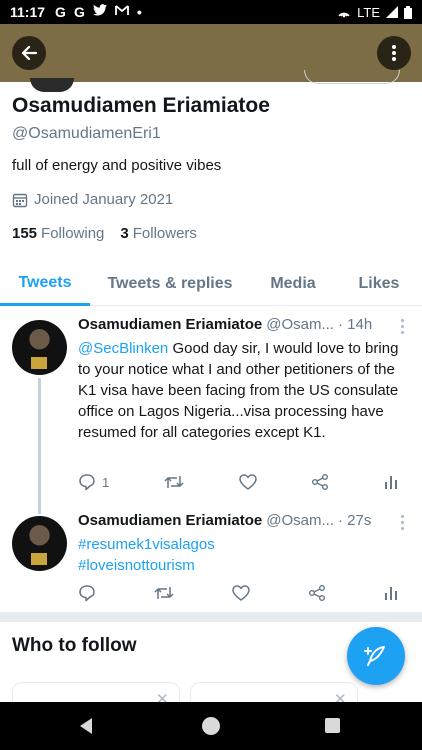 The width and height of the screenshot is (422, 750). Describe the element at coordinates (170, 284) in the screenshot. I see `tab-tweets-replies: Tweets & replies` at that location.